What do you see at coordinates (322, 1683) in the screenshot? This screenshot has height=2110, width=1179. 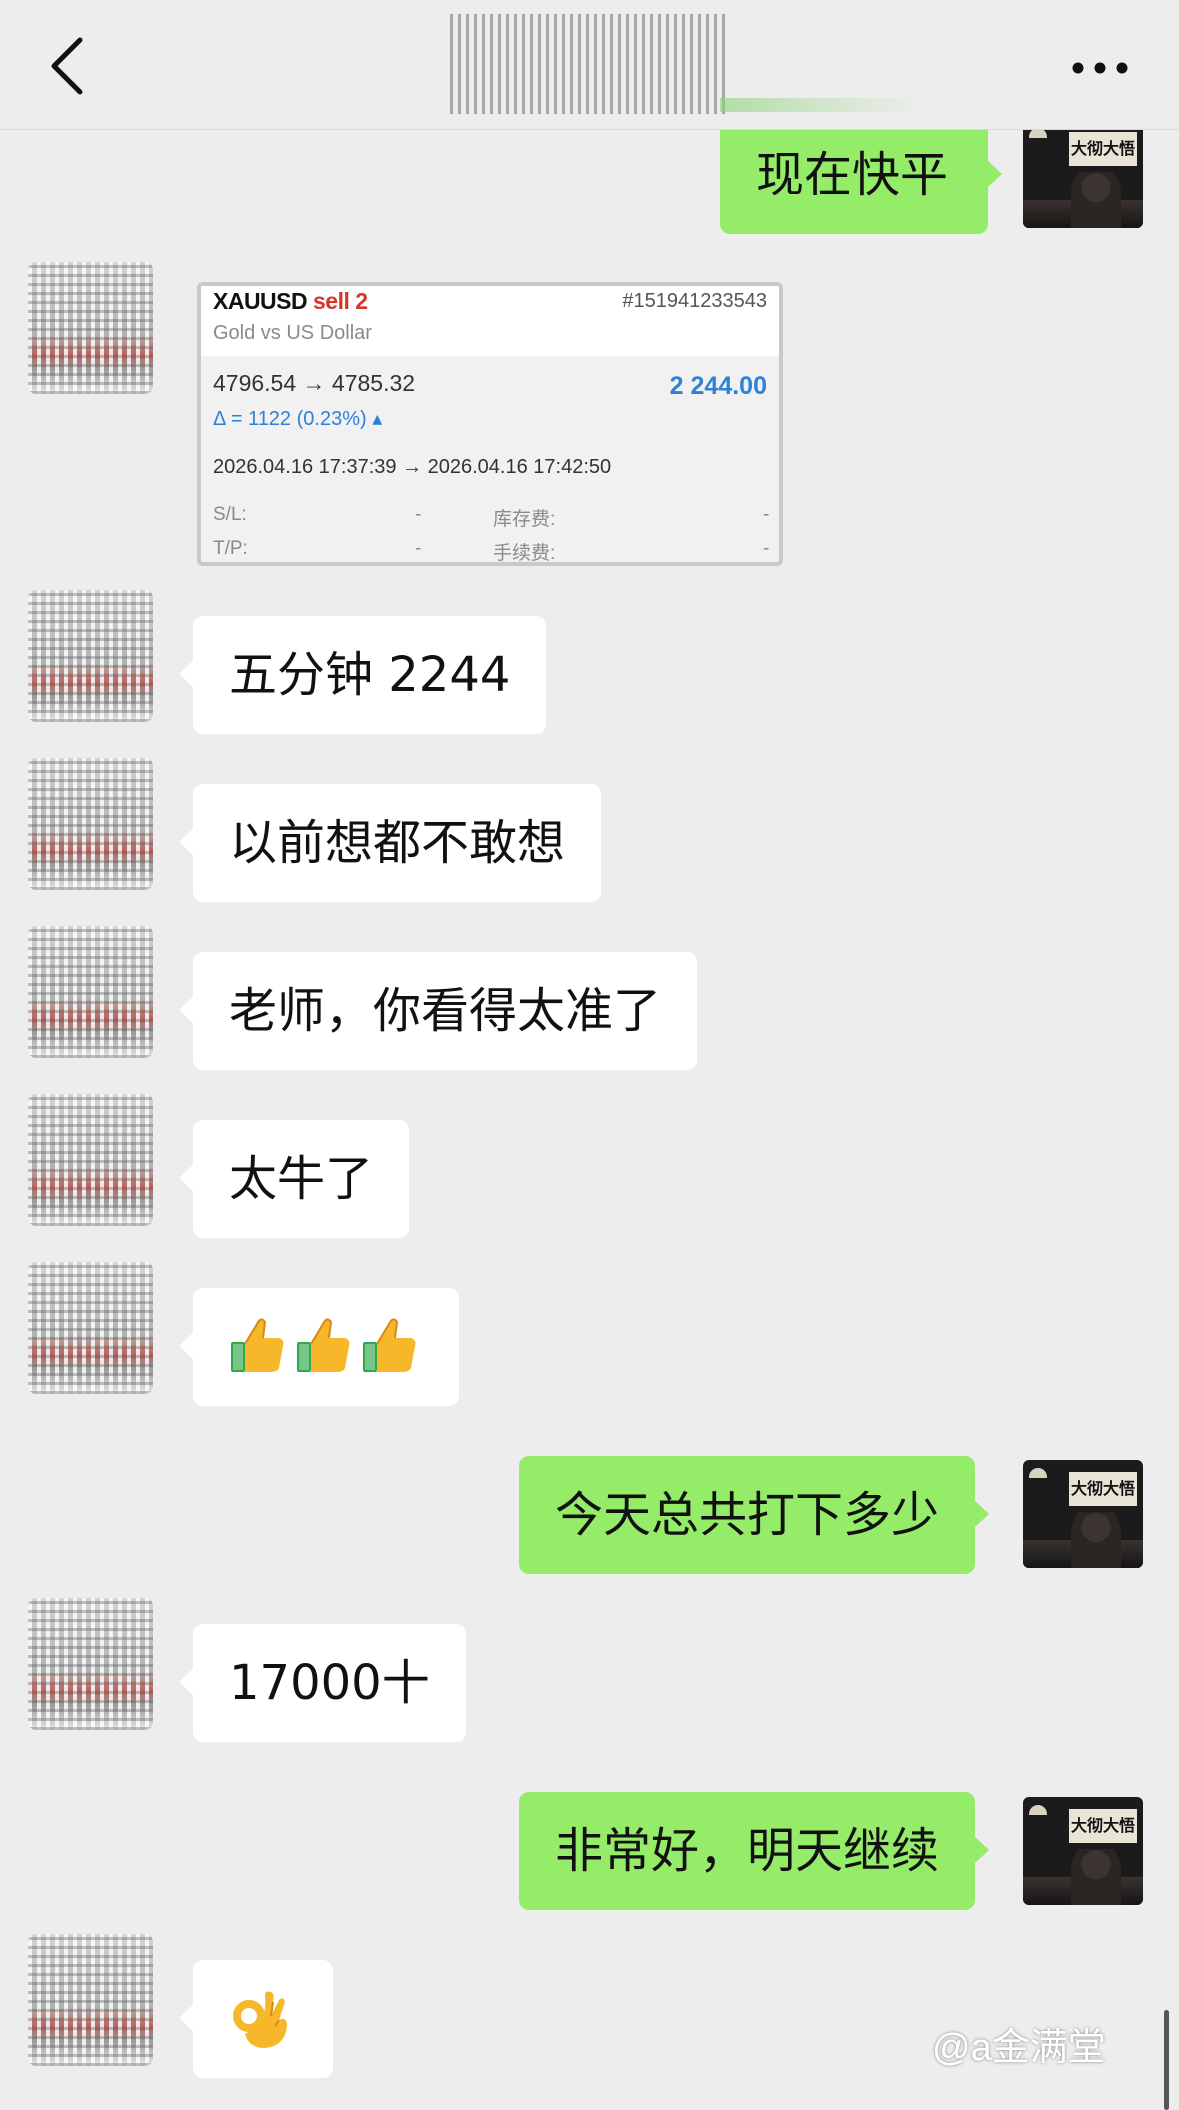 I see `message-bubble-other: 17000十` at bounding box center [322, 1683].